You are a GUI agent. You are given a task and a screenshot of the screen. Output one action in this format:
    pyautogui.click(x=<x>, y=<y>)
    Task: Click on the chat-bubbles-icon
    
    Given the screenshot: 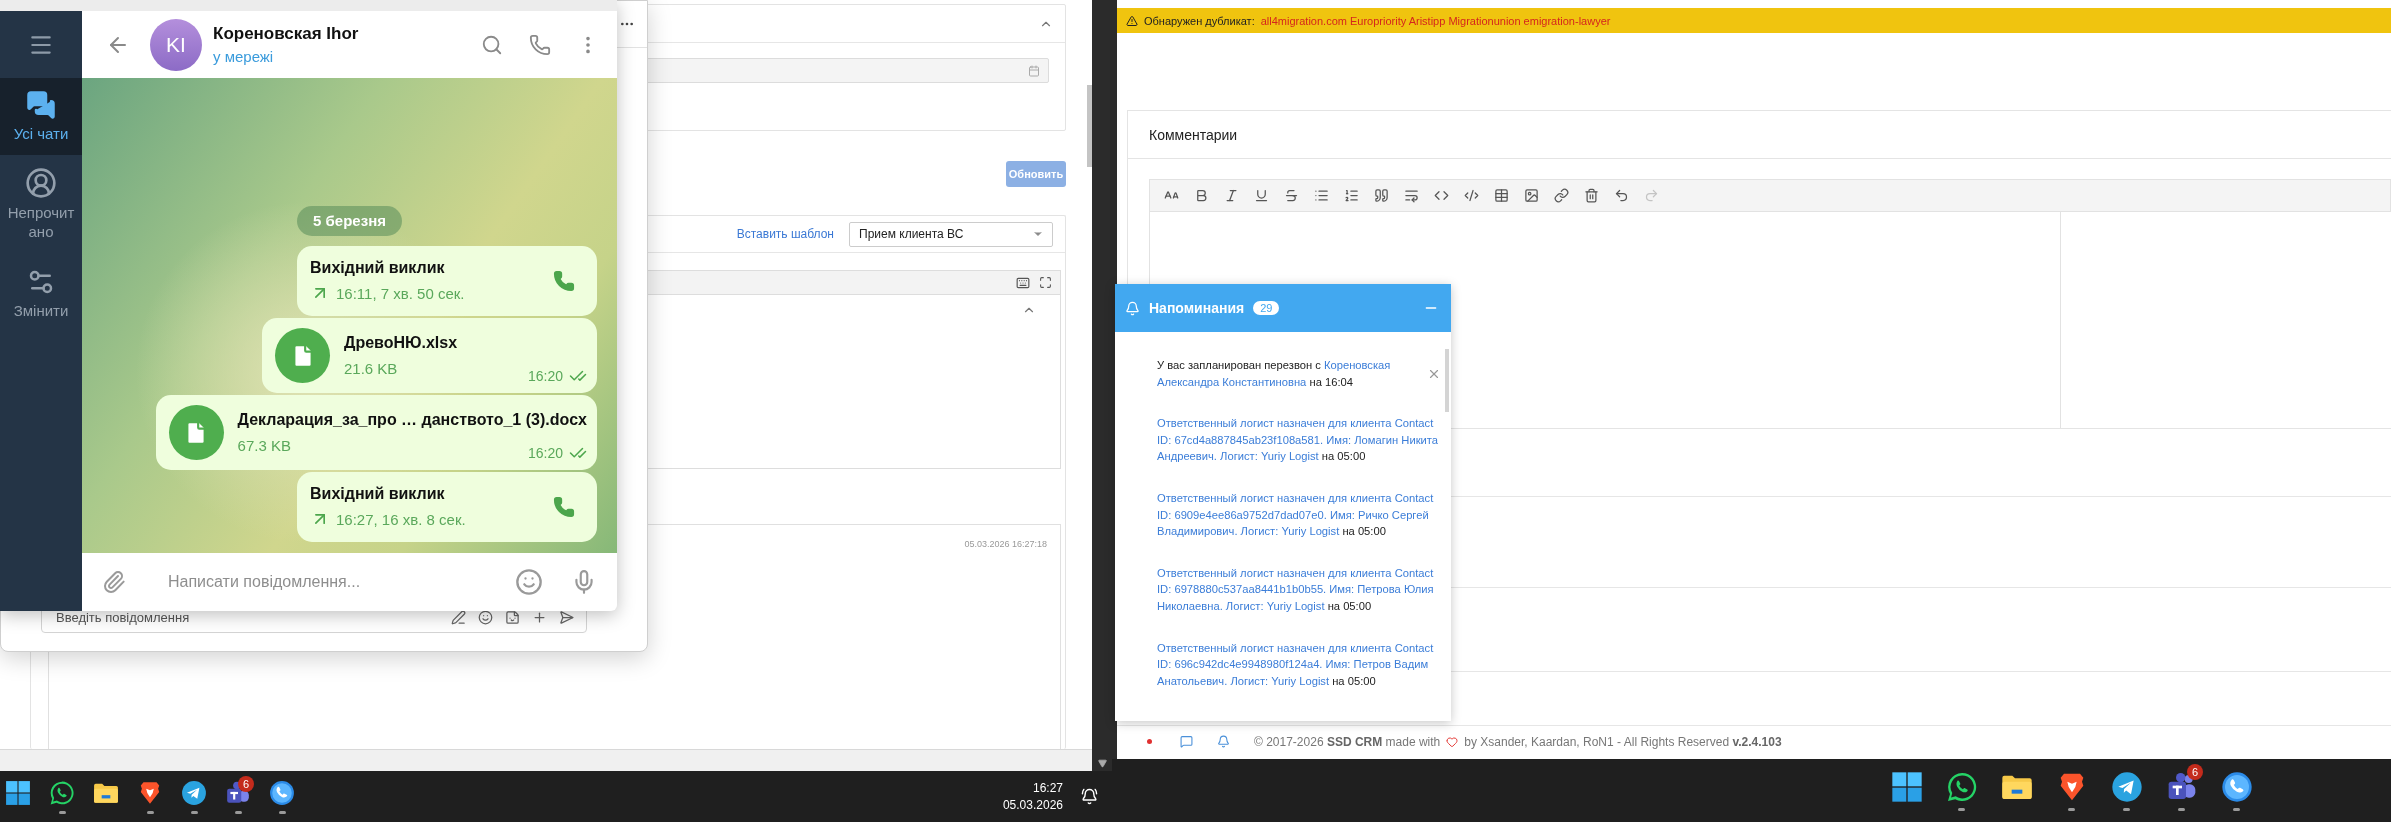 What is the action you would take?
    pyautogui.click(x=41, y=105)
    